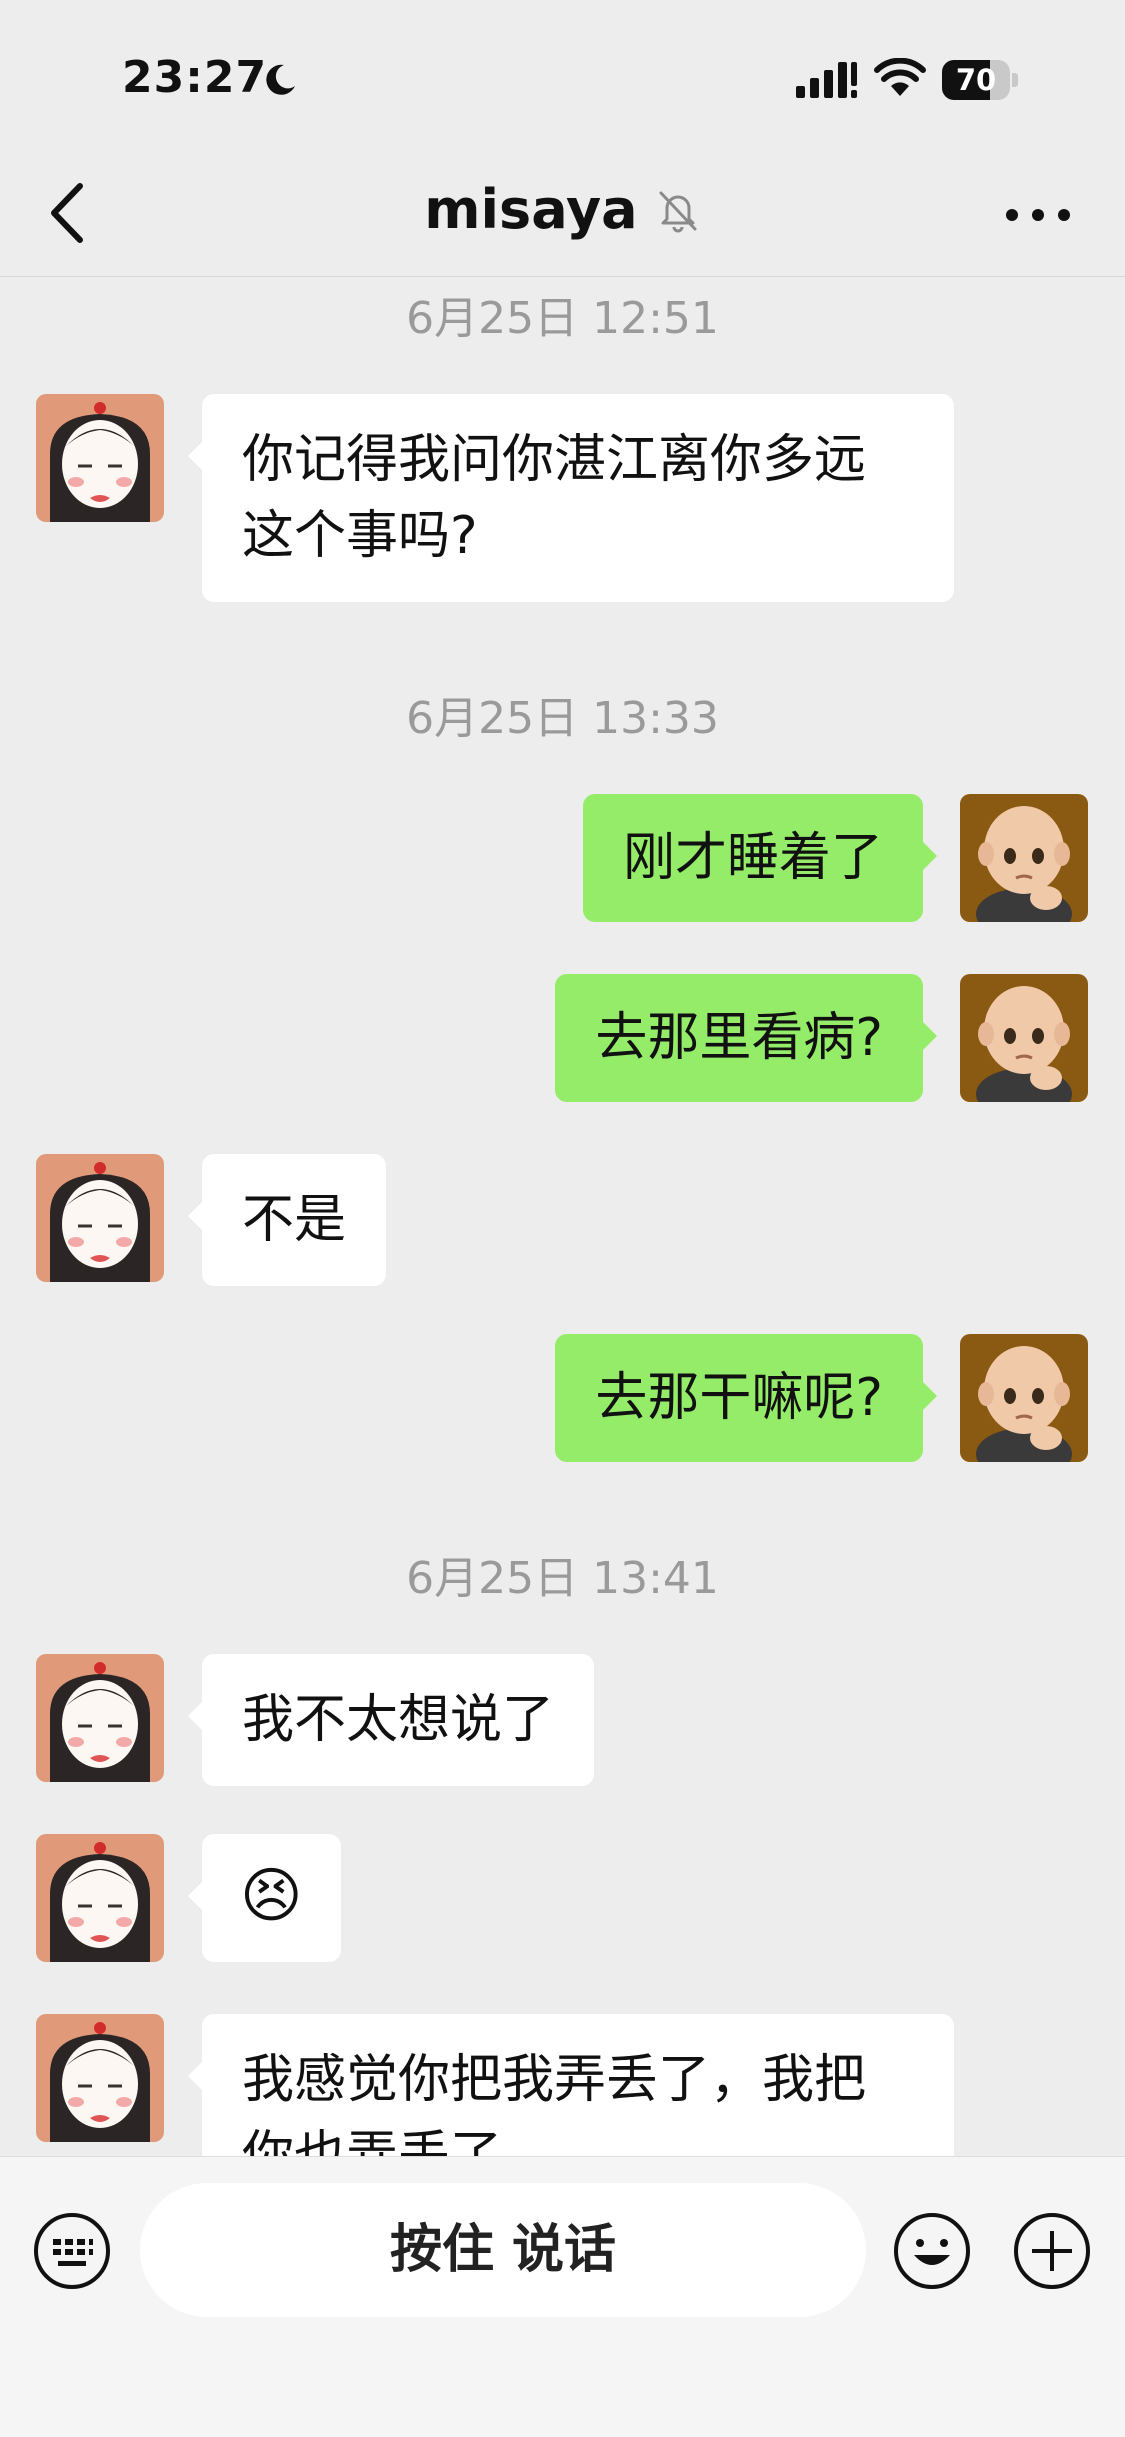 This screenshot has height=2437, width=1125. What do you see at coordinates (746, 1038) in the screenshot?
I see `message-bubble: 去那里看病?` at bounding box center [746, 1038].